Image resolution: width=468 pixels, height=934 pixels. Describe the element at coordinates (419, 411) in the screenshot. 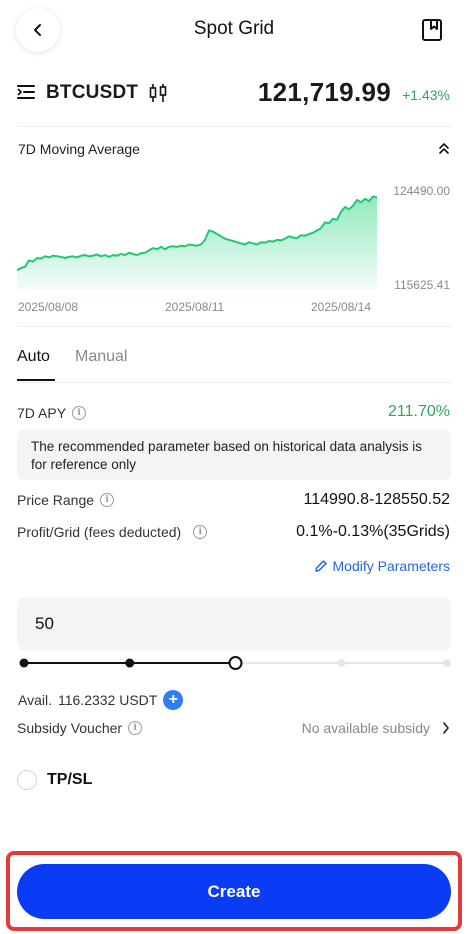

I see `apy-value: 211.70%` at that location.